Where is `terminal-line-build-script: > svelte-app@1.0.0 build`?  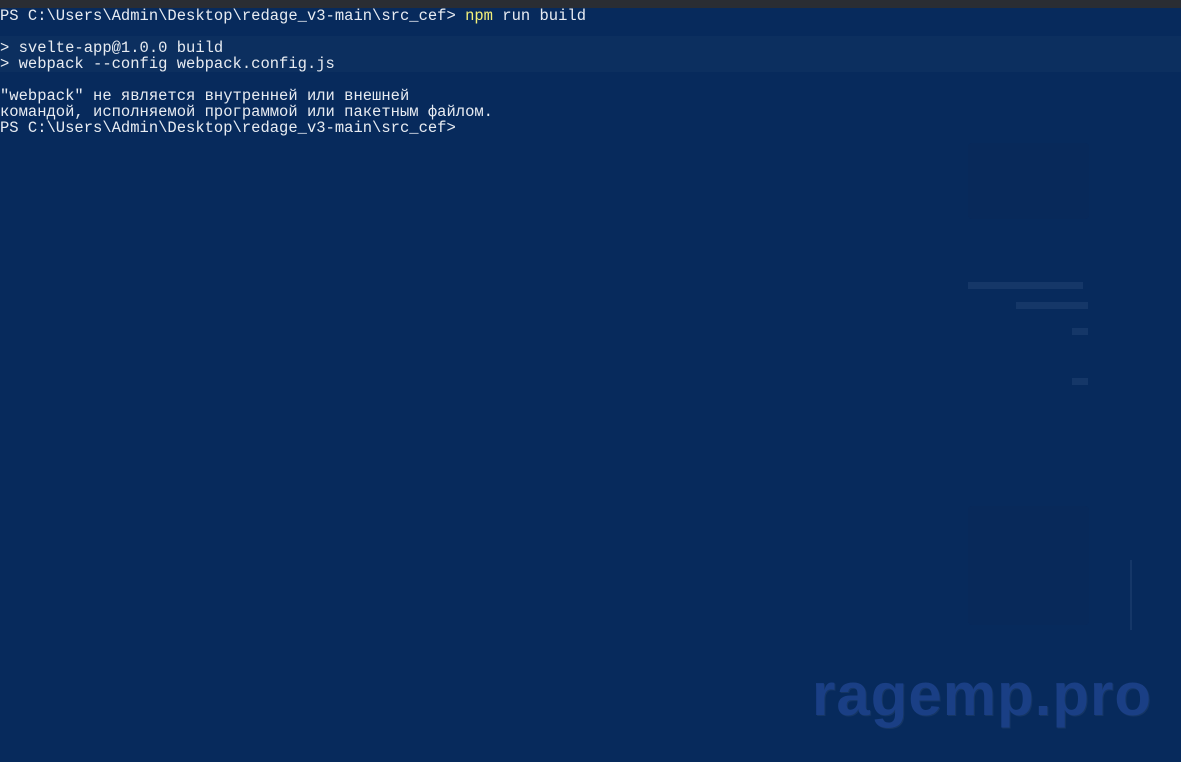
terminal-line-build-script: > svelte-app@1.0.0 build is located at coordinates (112, 48).